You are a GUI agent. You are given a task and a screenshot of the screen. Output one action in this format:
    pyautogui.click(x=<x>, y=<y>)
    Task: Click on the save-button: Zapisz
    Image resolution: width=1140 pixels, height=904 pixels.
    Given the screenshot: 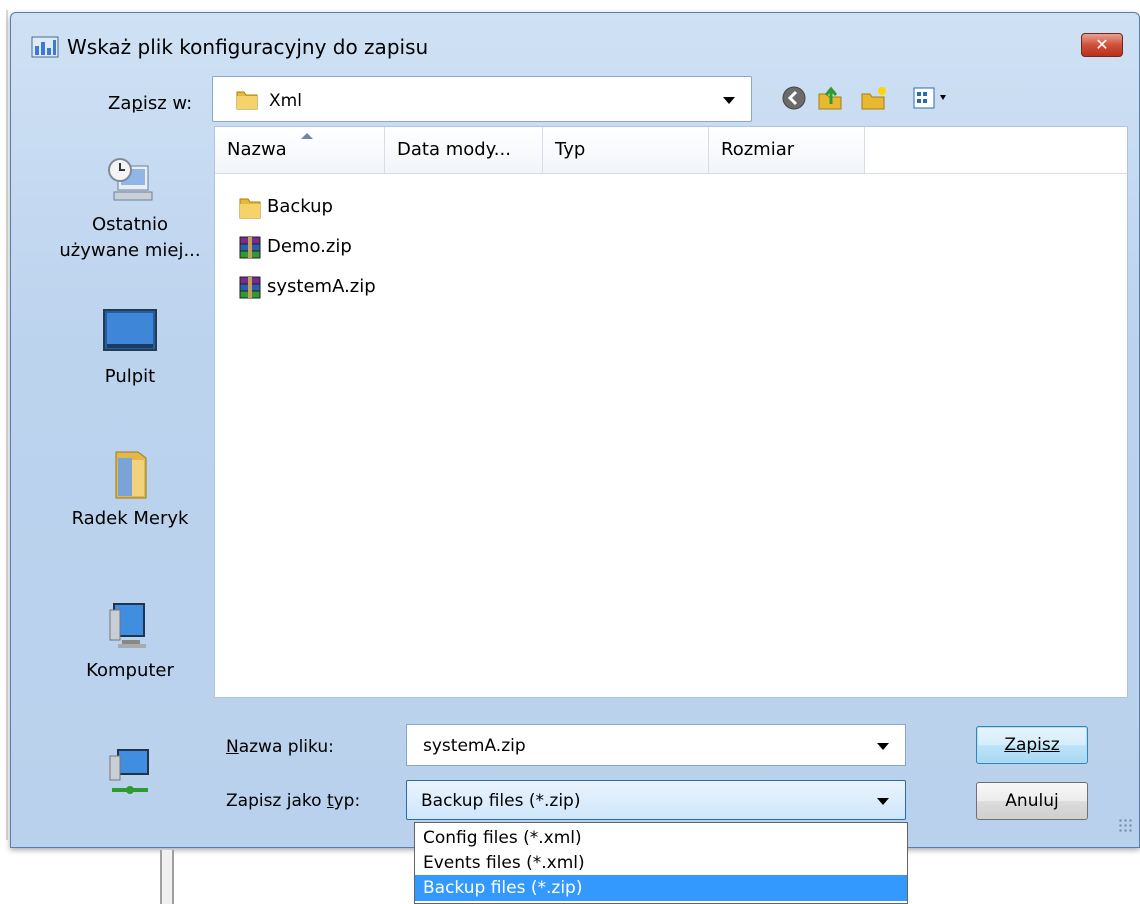 What is the action you would take?
    pyautogui.click(x=1032, y=745)
    